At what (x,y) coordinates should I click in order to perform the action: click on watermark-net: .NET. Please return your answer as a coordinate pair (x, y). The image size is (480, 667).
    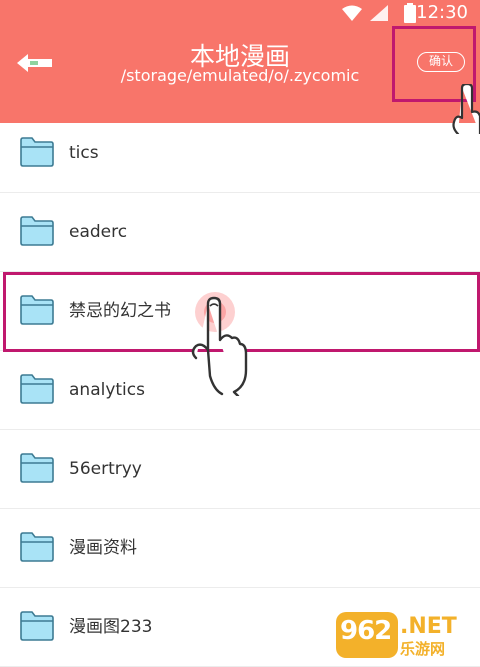
    Looking at the image, I should click on (428, 626).